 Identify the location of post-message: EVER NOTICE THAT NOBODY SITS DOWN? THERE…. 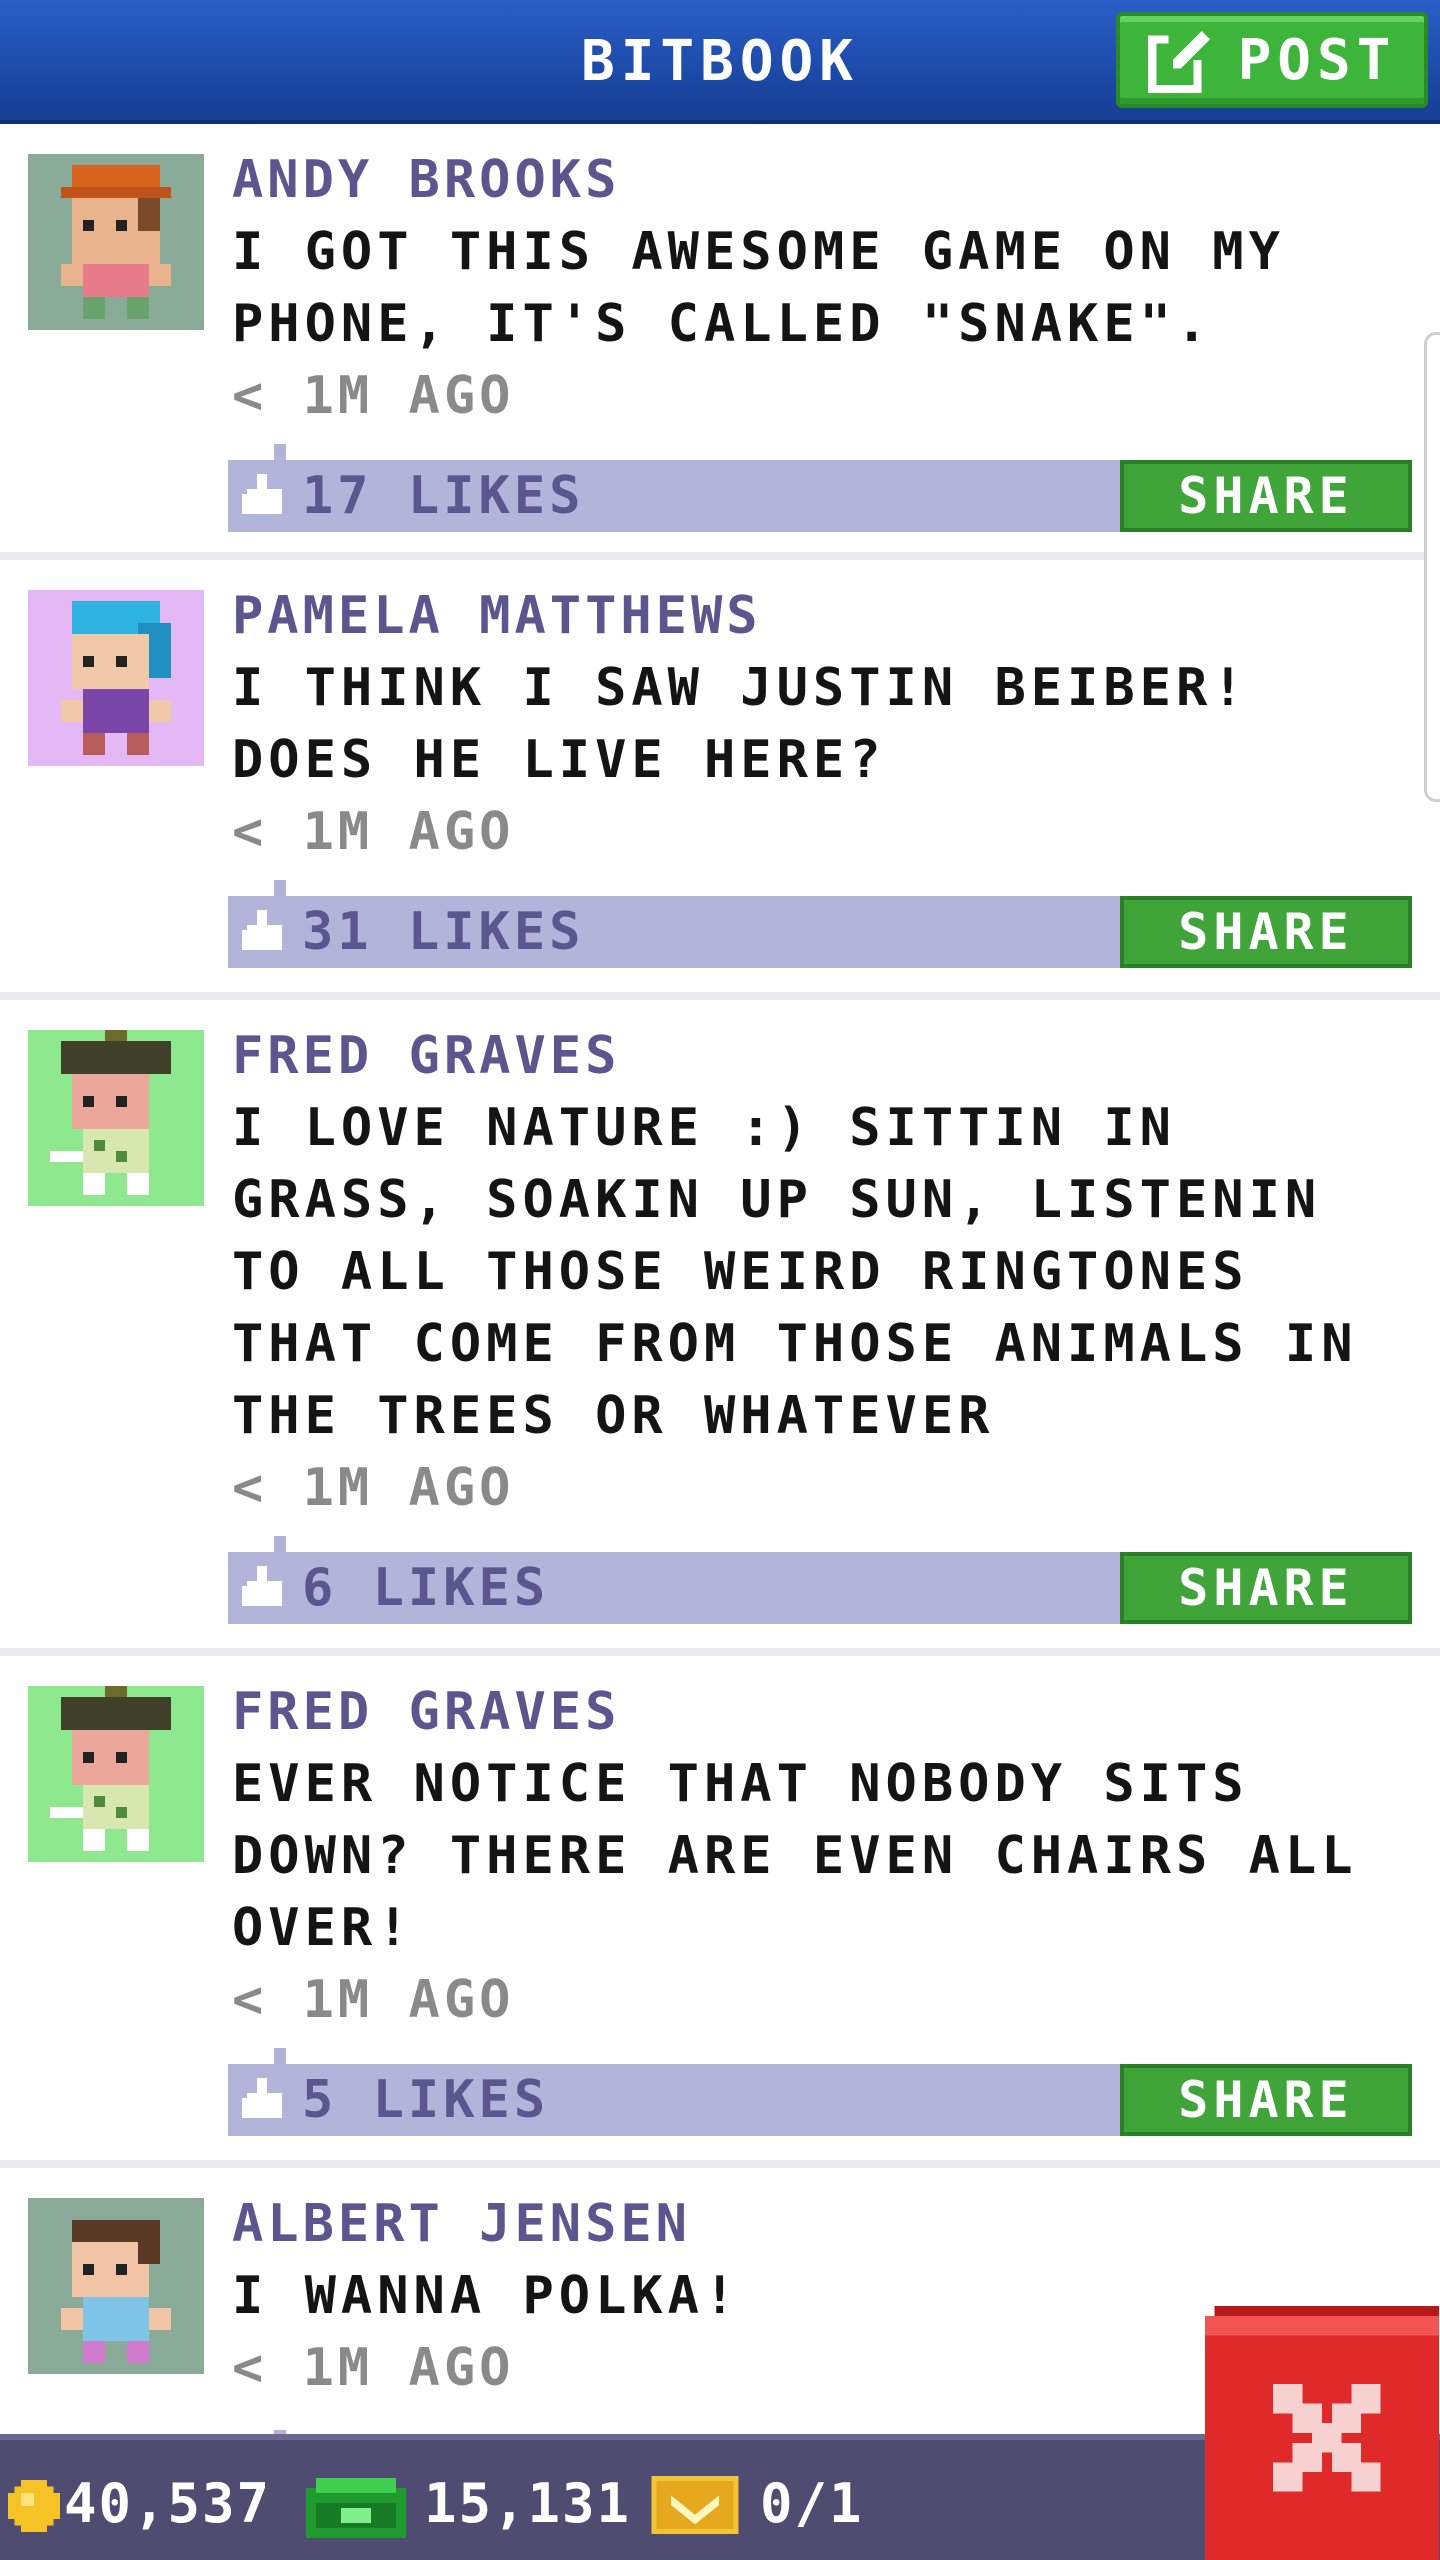
(795, 1856).